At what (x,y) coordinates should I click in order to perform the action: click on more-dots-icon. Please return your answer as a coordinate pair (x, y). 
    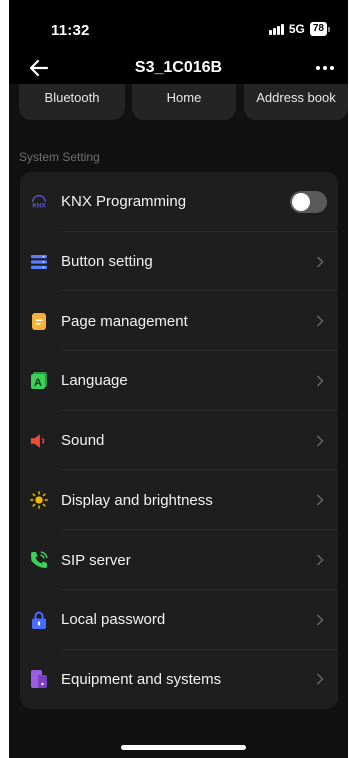
    Looking at the image, I should click on (318, 68).